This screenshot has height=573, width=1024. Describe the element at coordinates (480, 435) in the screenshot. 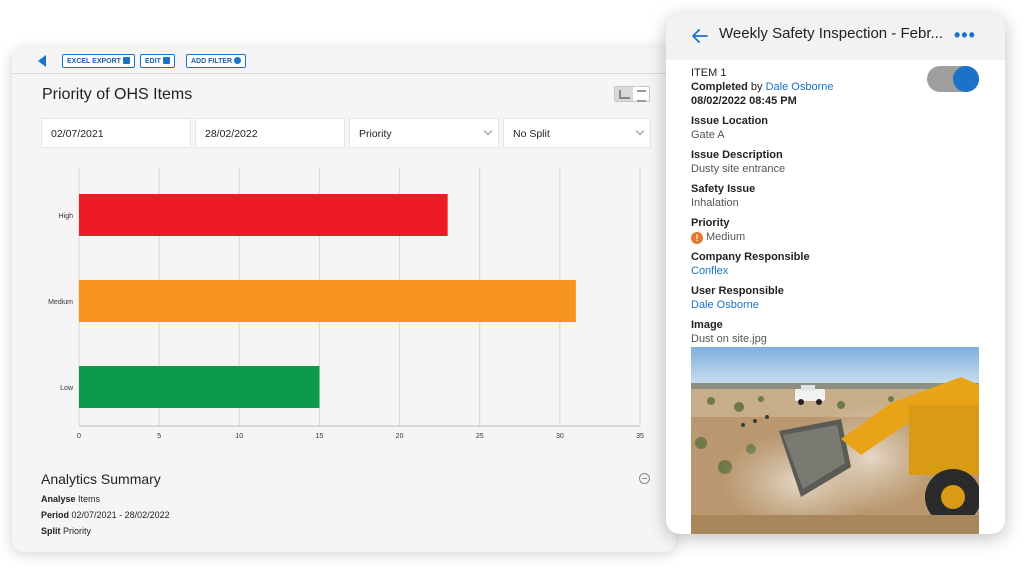

I see `x-tick-label: 25` at that location.